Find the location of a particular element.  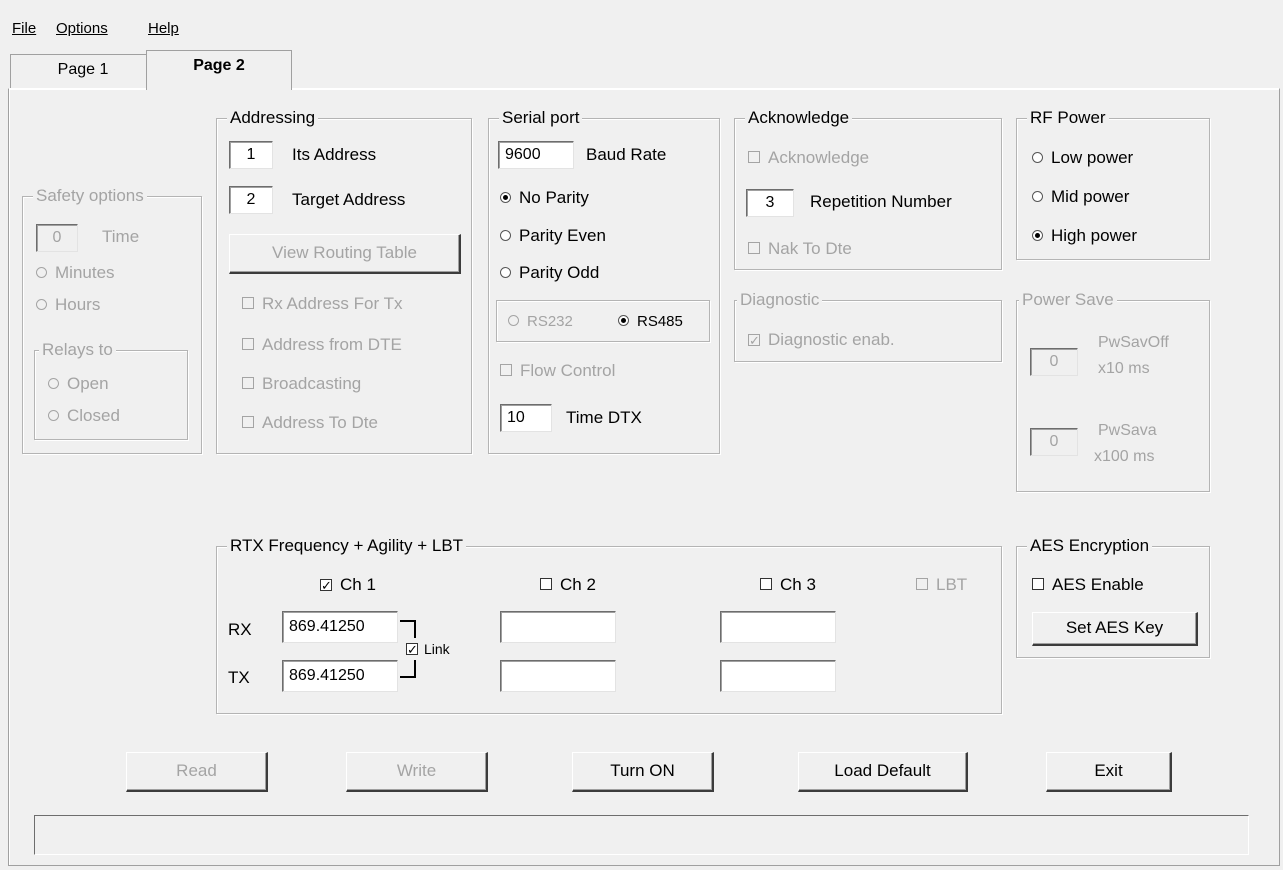

menu-file-label: File is located at coordinates (24, 28).